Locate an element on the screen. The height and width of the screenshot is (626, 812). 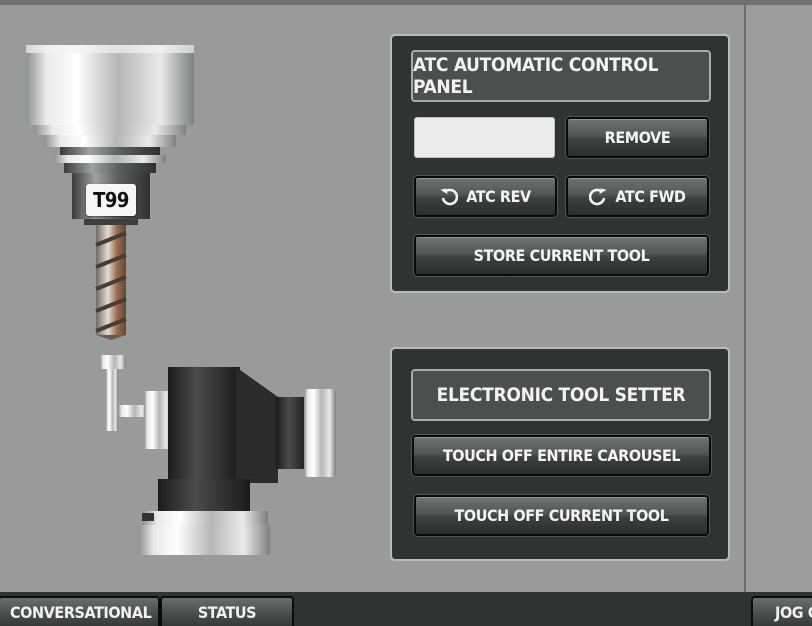
touch-off-entire-carousel-button: TOUCH OFF ENTIRE CAROUSEL is located at coordinates (561, 455).